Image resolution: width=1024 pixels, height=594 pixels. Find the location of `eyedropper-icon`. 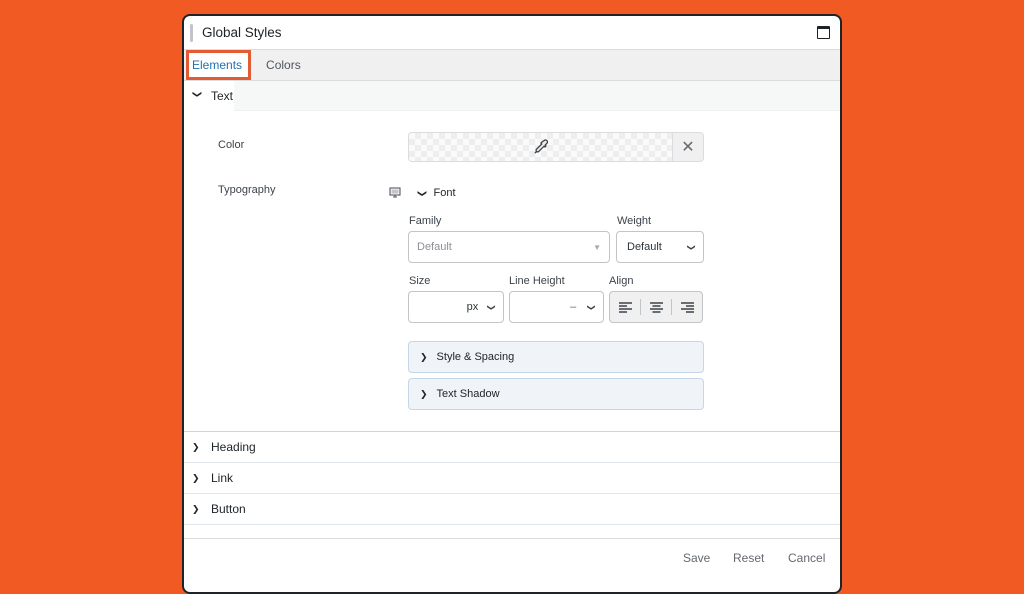

eyedropper-icon is located at coordinates (541, 146).